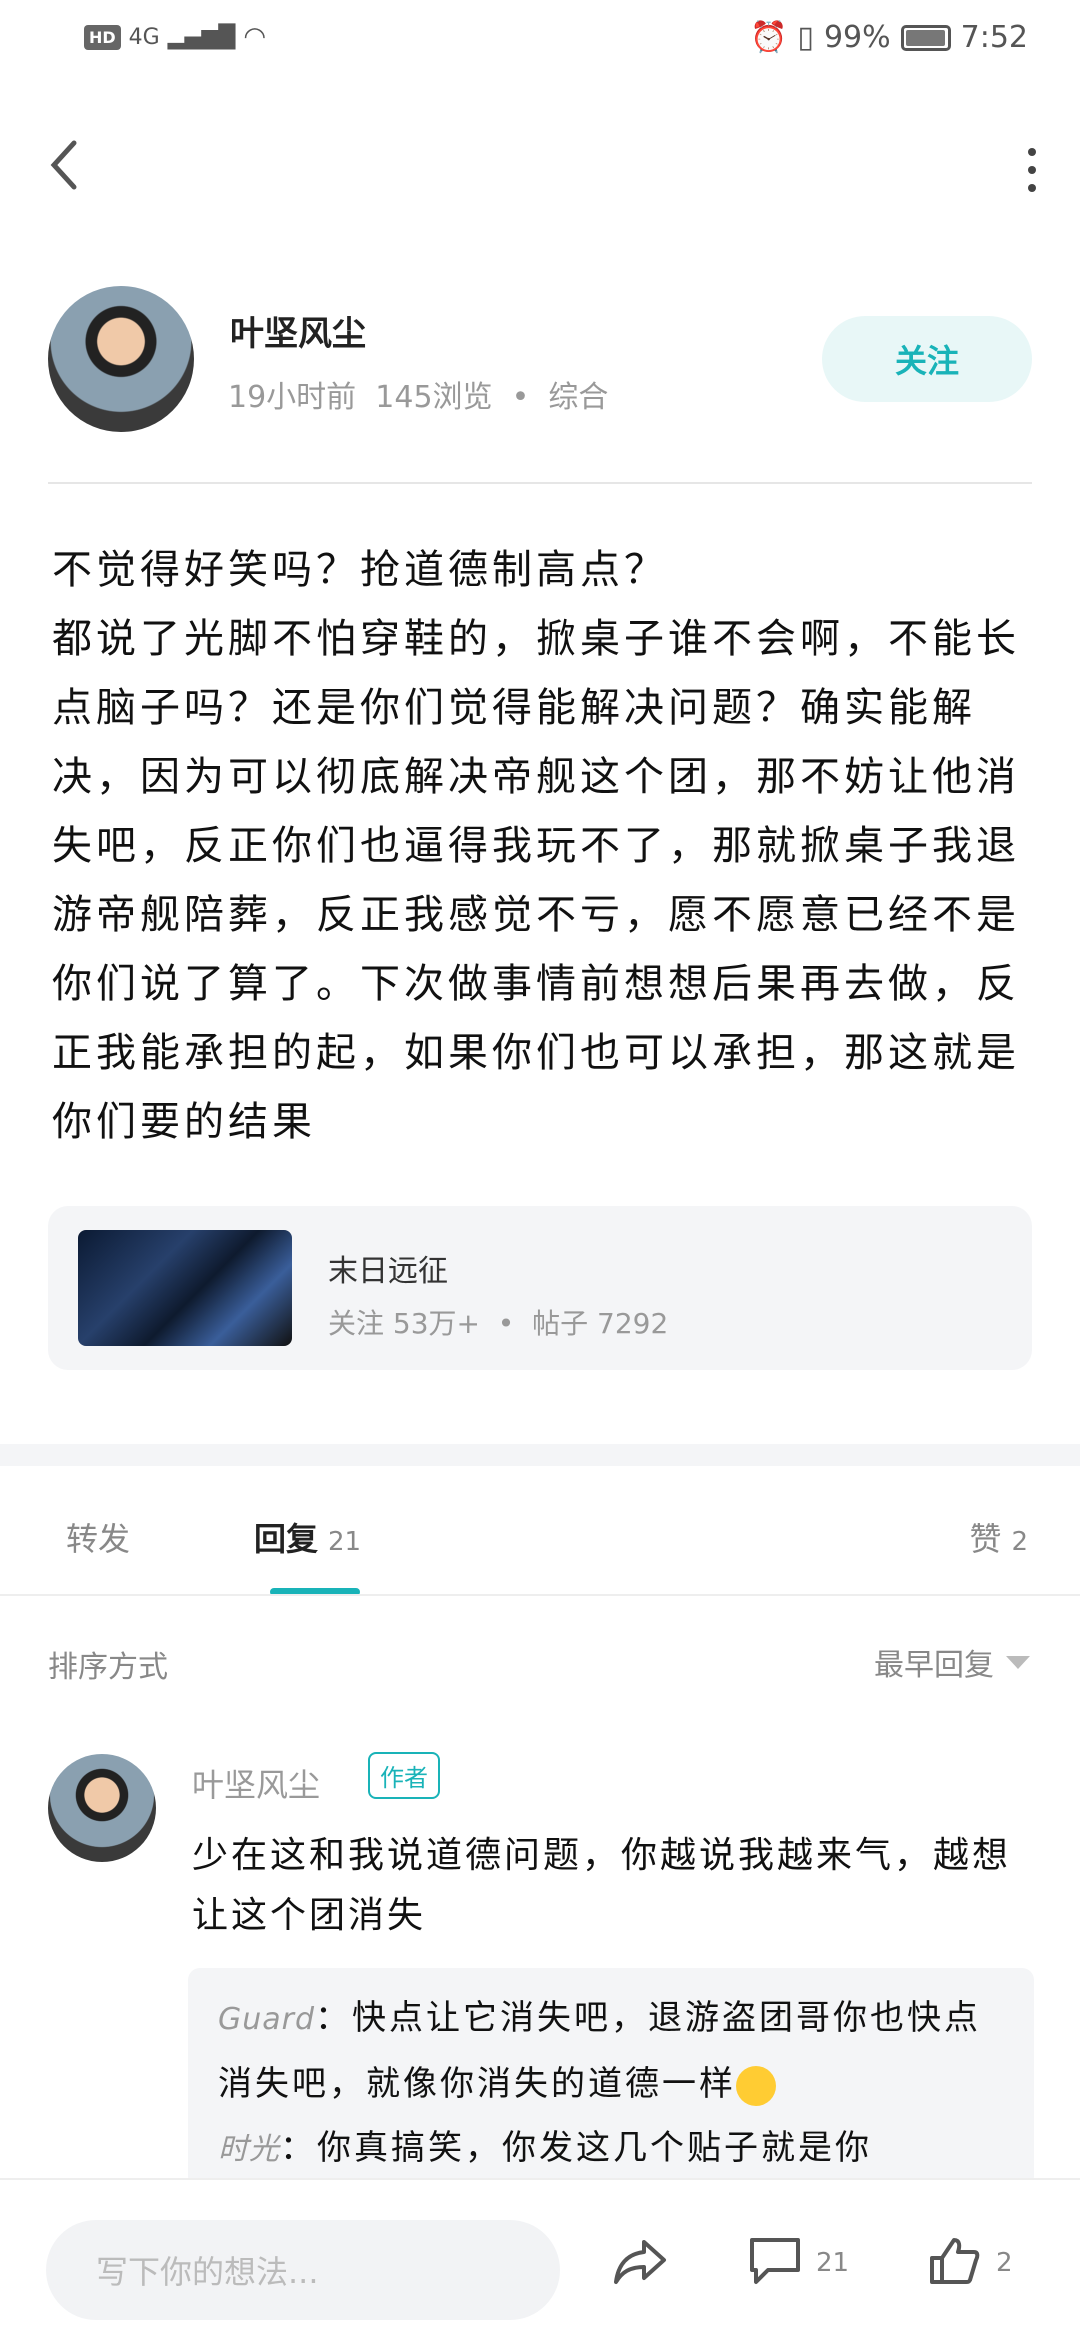  What do you see at coordinates (345, 1542) in the screenshot?
I see `tab-count: 21` at bounding box center [345, 1542].